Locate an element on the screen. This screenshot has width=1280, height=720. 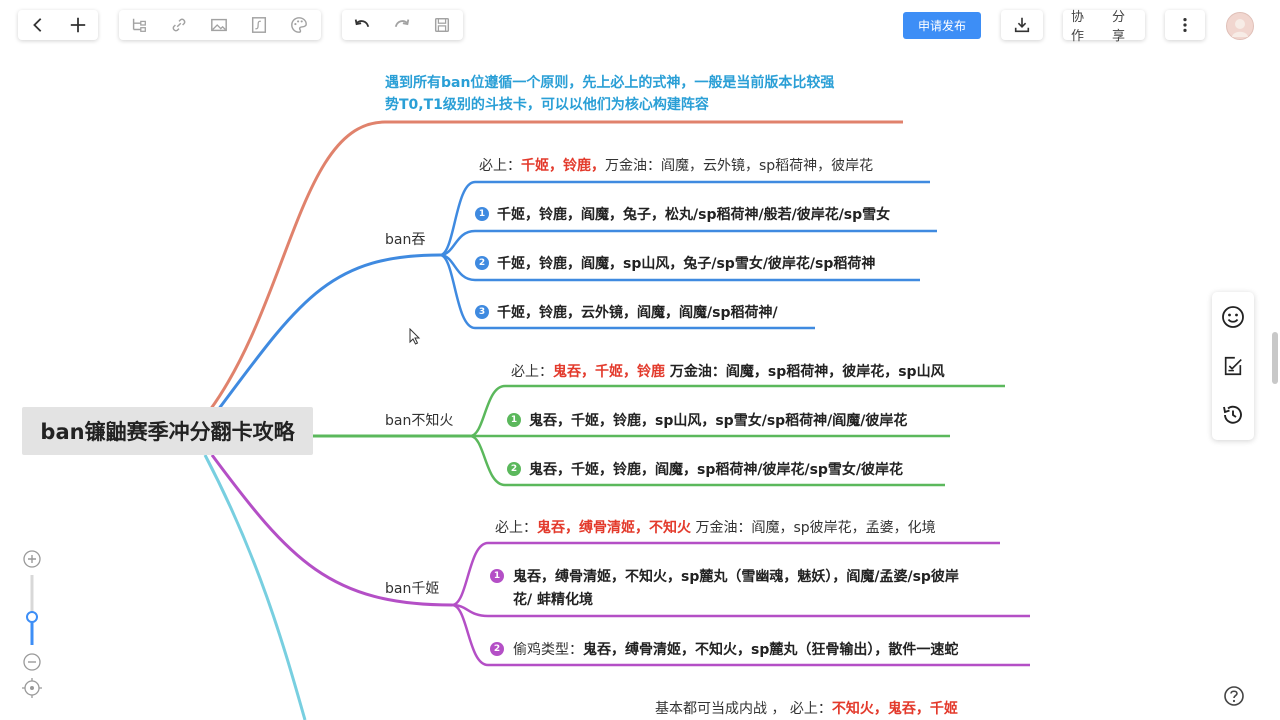
download-group is located at coordinates (1022, 25).